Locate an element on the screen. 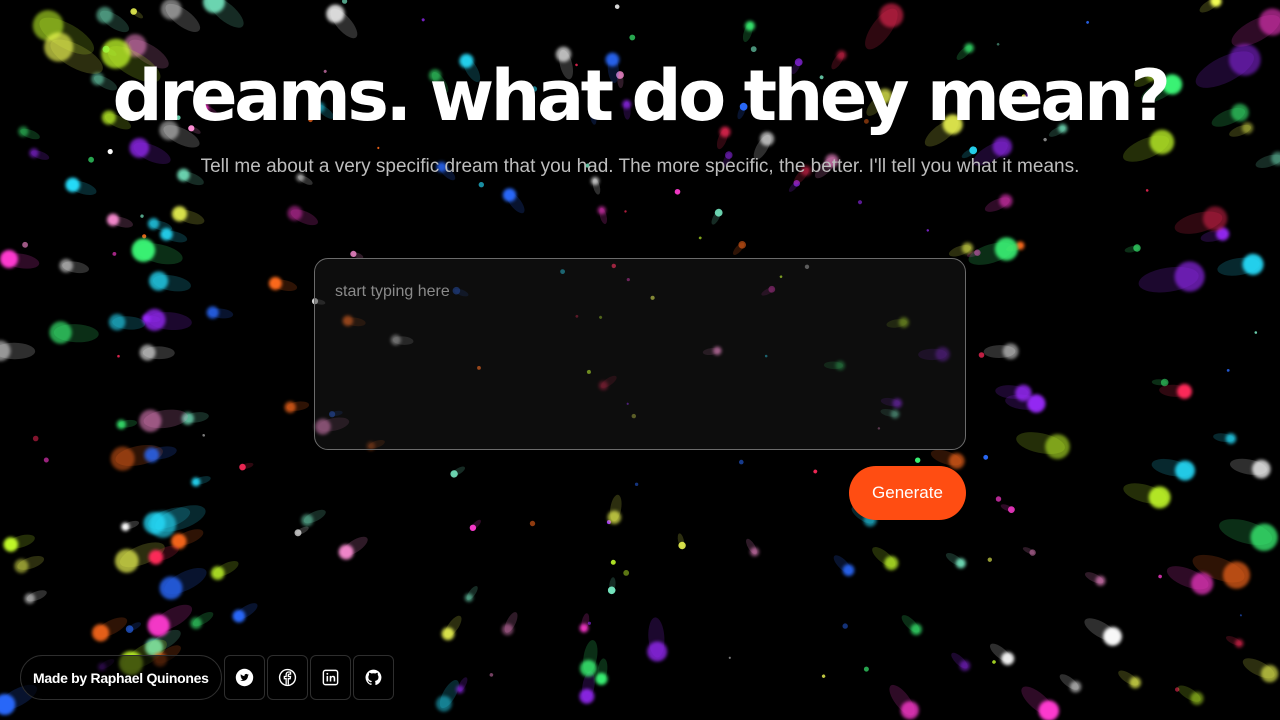 The height and width of the screenshot is (720, 1280). dream-input is located at coordinates (640, 354).